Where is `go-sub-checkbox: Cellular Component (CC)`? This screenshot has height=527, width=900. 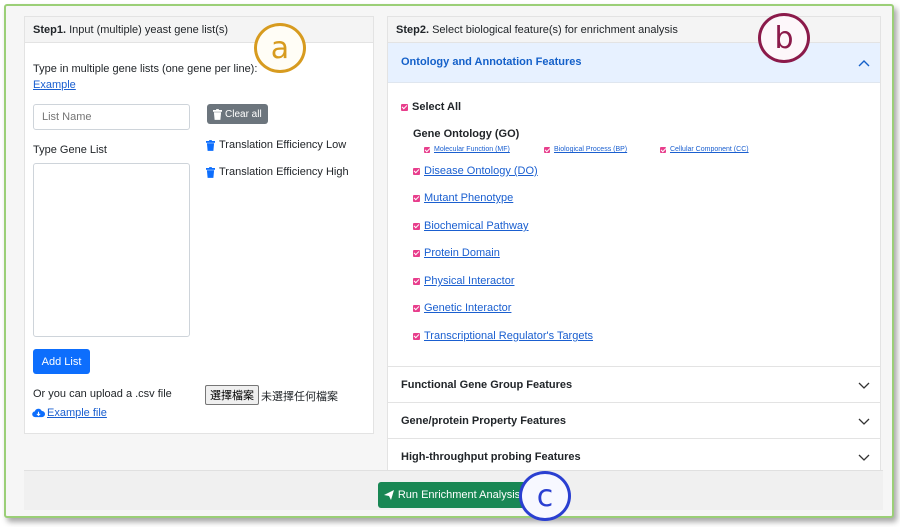 go-sub-checkbox: Cellular Component (CC) is located at coordinates (704, 149).